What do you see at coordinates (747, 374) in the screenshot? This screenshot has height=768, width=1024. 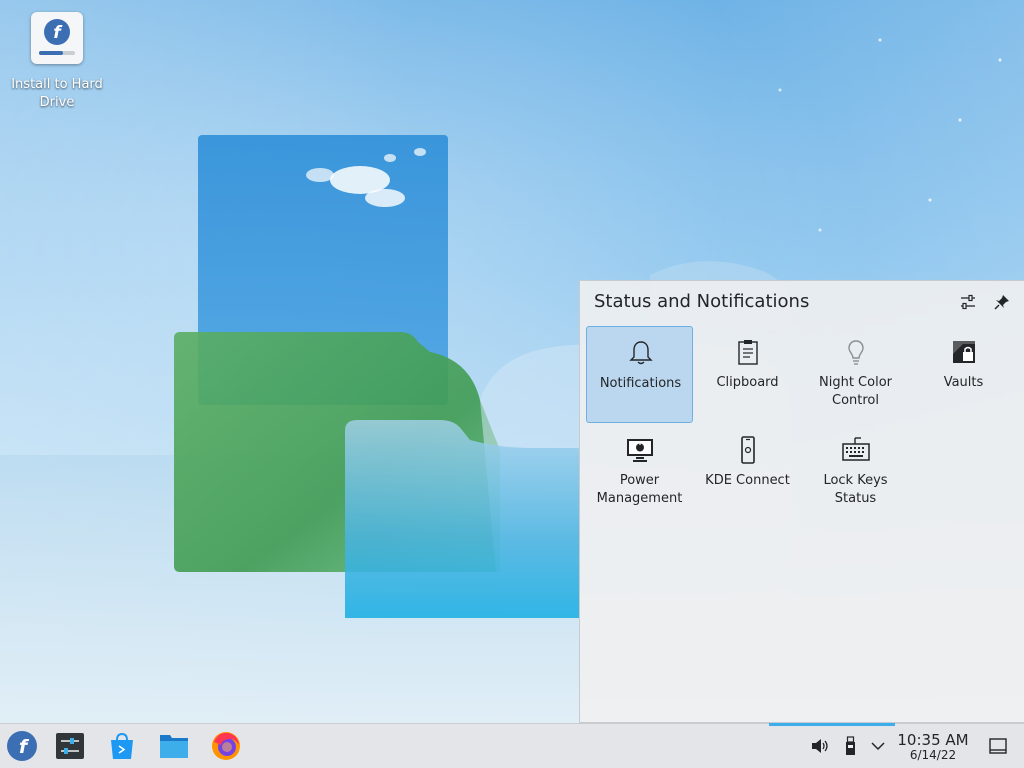 I see `item-clipboard: Clipboard` at bounding box center [747, 374].